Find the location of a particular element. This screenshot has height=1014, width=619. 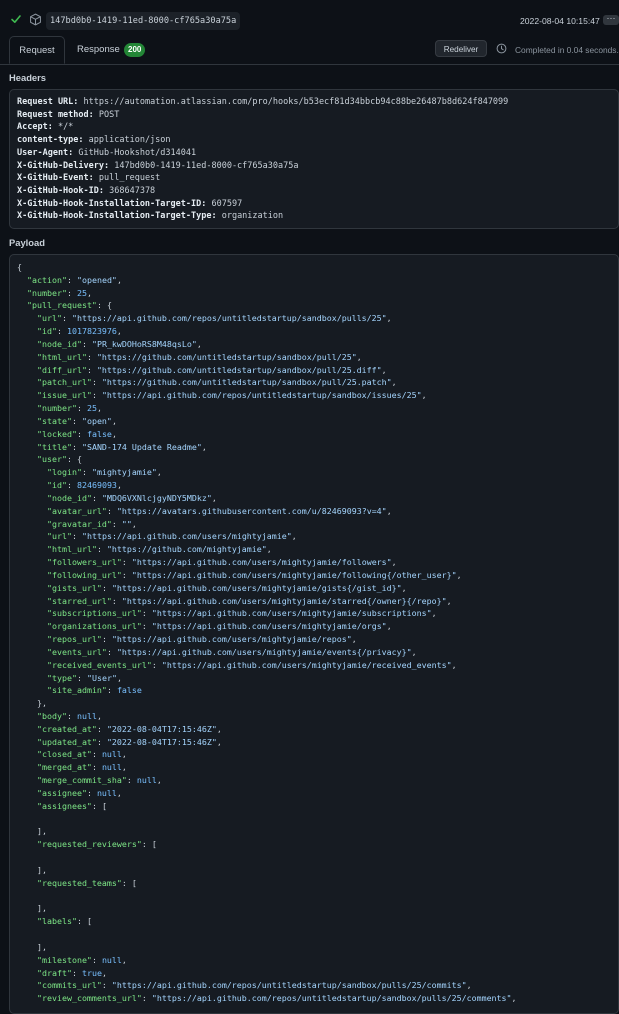

payload-key: "body" is located at coordinates (51, 715).